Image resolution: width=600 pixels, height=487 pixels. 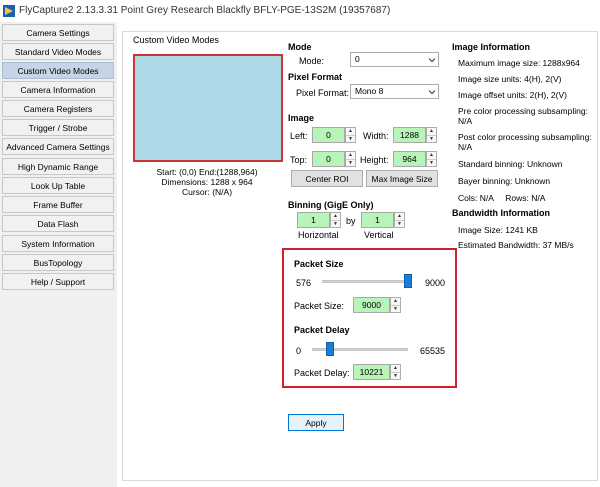 What do you see at coordinates (322, 373) in the screenshot?
I see `packet-delay-label: Packet Delay:` at bounding box center [322, 373].